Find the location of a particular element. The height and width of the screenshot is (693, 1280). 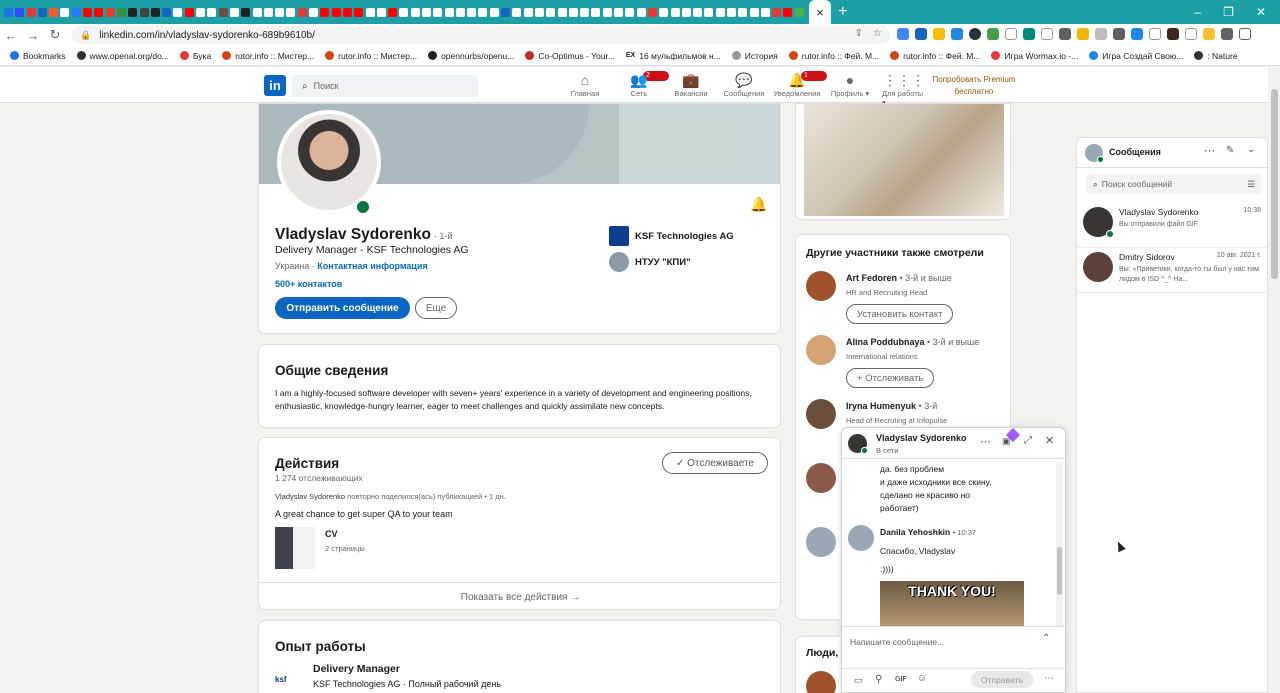

nav-for-business: ⋮⋮⋮Для работы ▾ is located at coordinates (904, 89).